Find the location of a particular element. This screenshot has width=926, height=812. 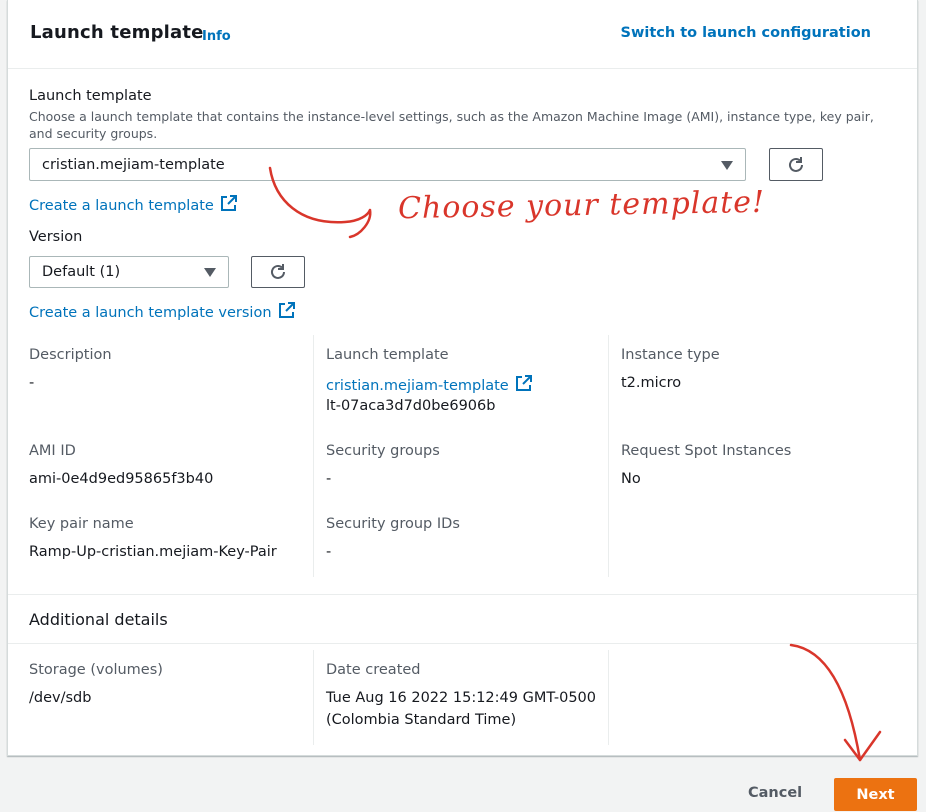

panel-title: Launch template is located at coordinates (117, 32).